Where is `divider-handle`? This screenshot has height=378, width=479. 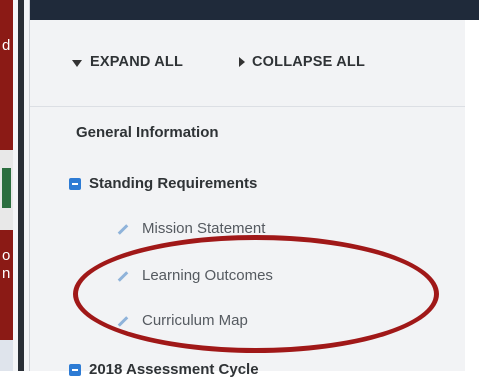
divider-handle is located at coordinates (21, 185).